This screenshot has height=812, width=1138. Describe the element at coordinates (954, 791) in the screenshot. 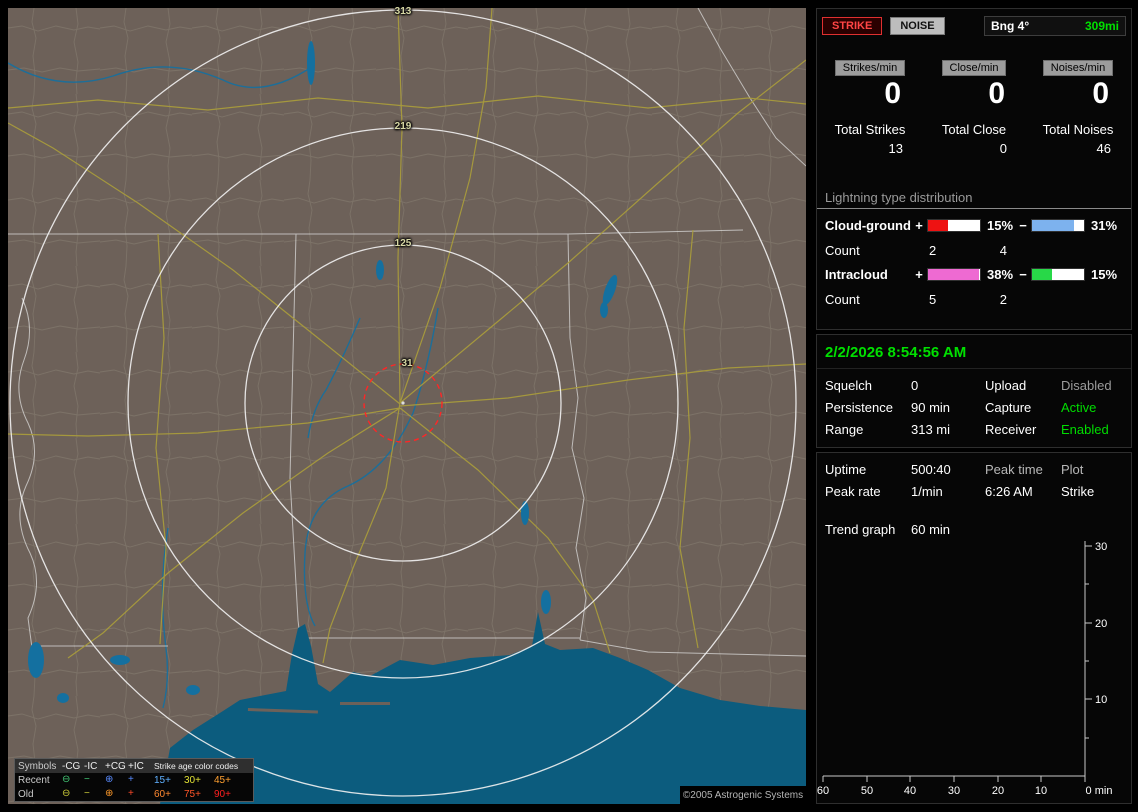

I see `x-tick-30: 30` at that location.